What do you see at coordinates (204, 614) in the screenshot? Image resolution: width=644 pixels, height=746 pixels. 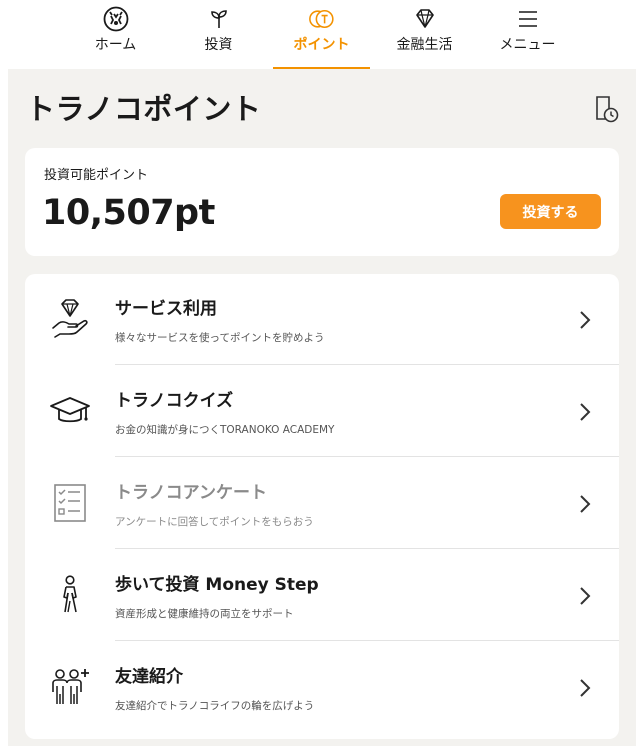 I see `menu-item-subtitle: 資産形成と健康維持の両立をサポート` at bounding box center [204, 614].